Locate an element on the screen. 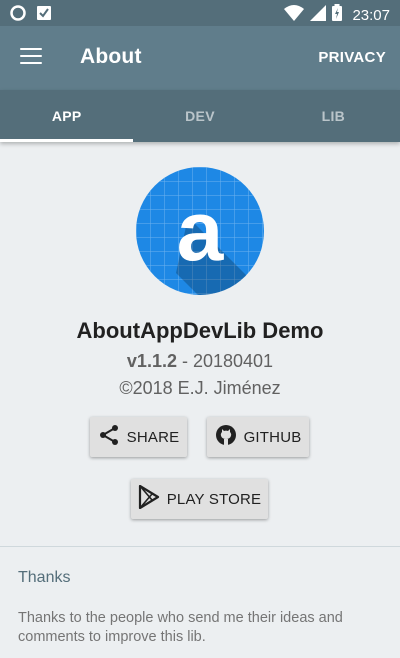 This screenshot has width=400, height=658. status-time: 23:07 is located at coordinates (371, 15).